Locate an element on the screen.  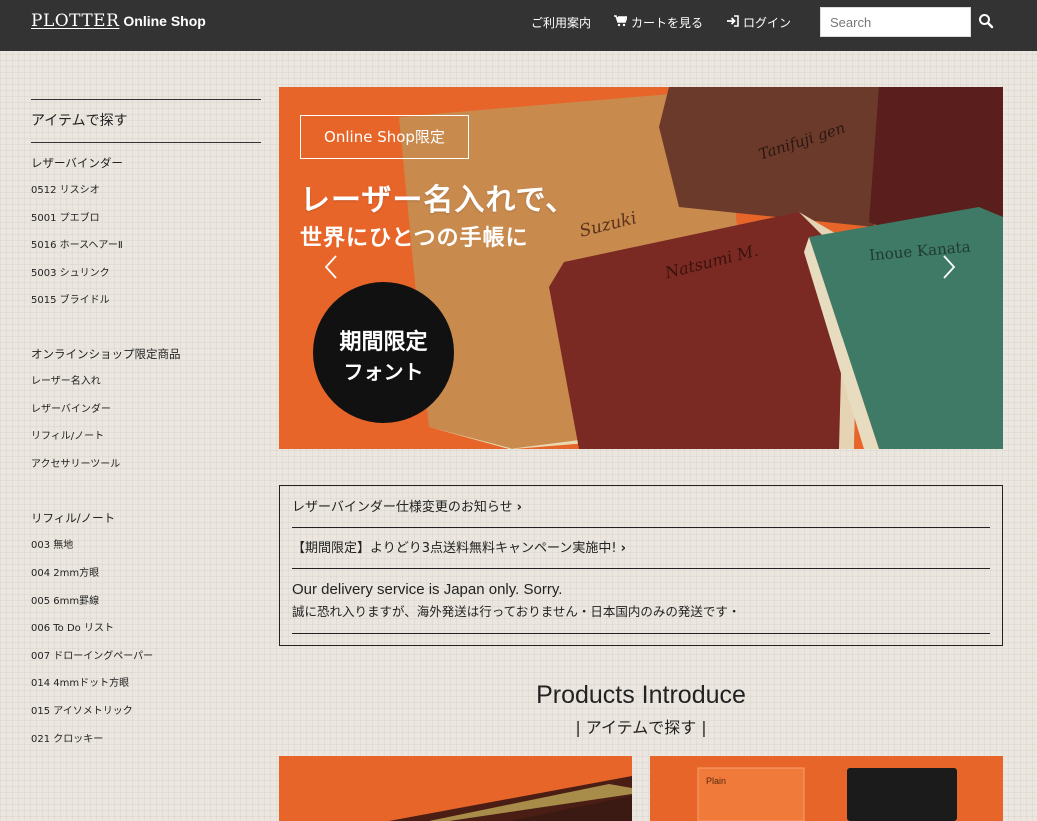
logo-sub-text: Online Shop is located at coordinates (164, 21).